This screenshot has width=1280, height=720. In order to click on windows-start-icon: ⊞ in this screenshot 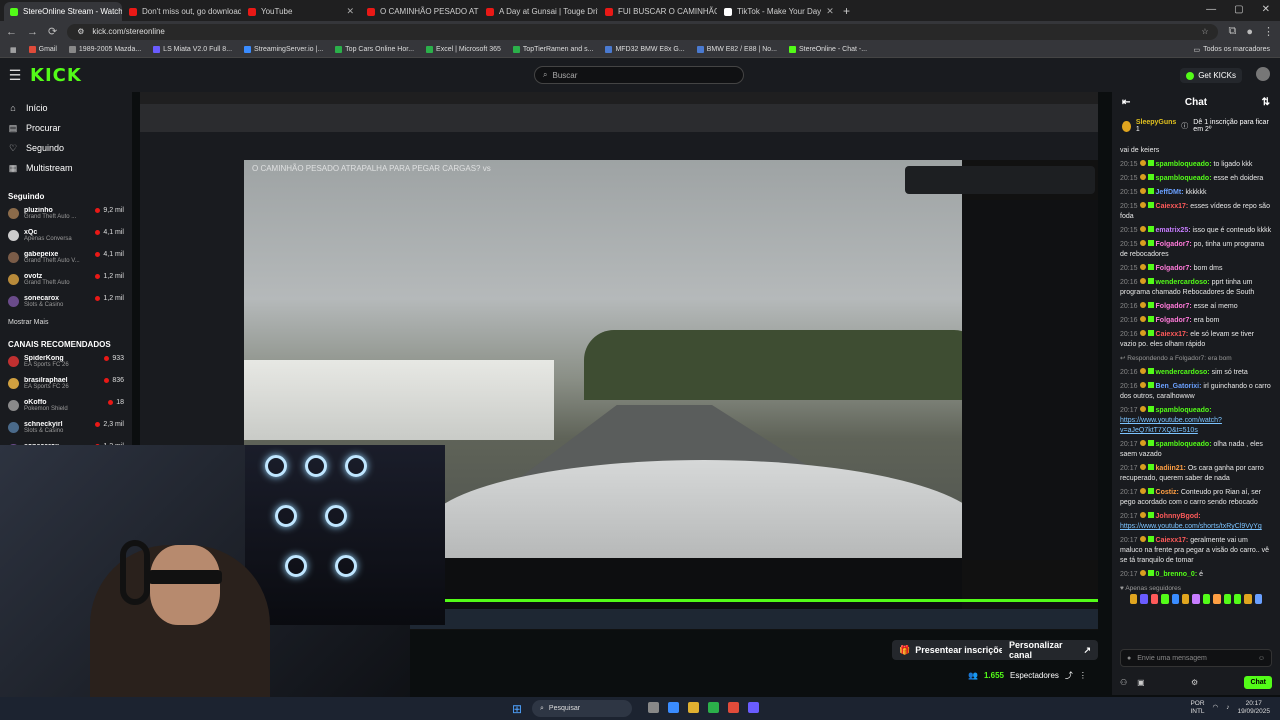, I will do `click(517, 709)`.